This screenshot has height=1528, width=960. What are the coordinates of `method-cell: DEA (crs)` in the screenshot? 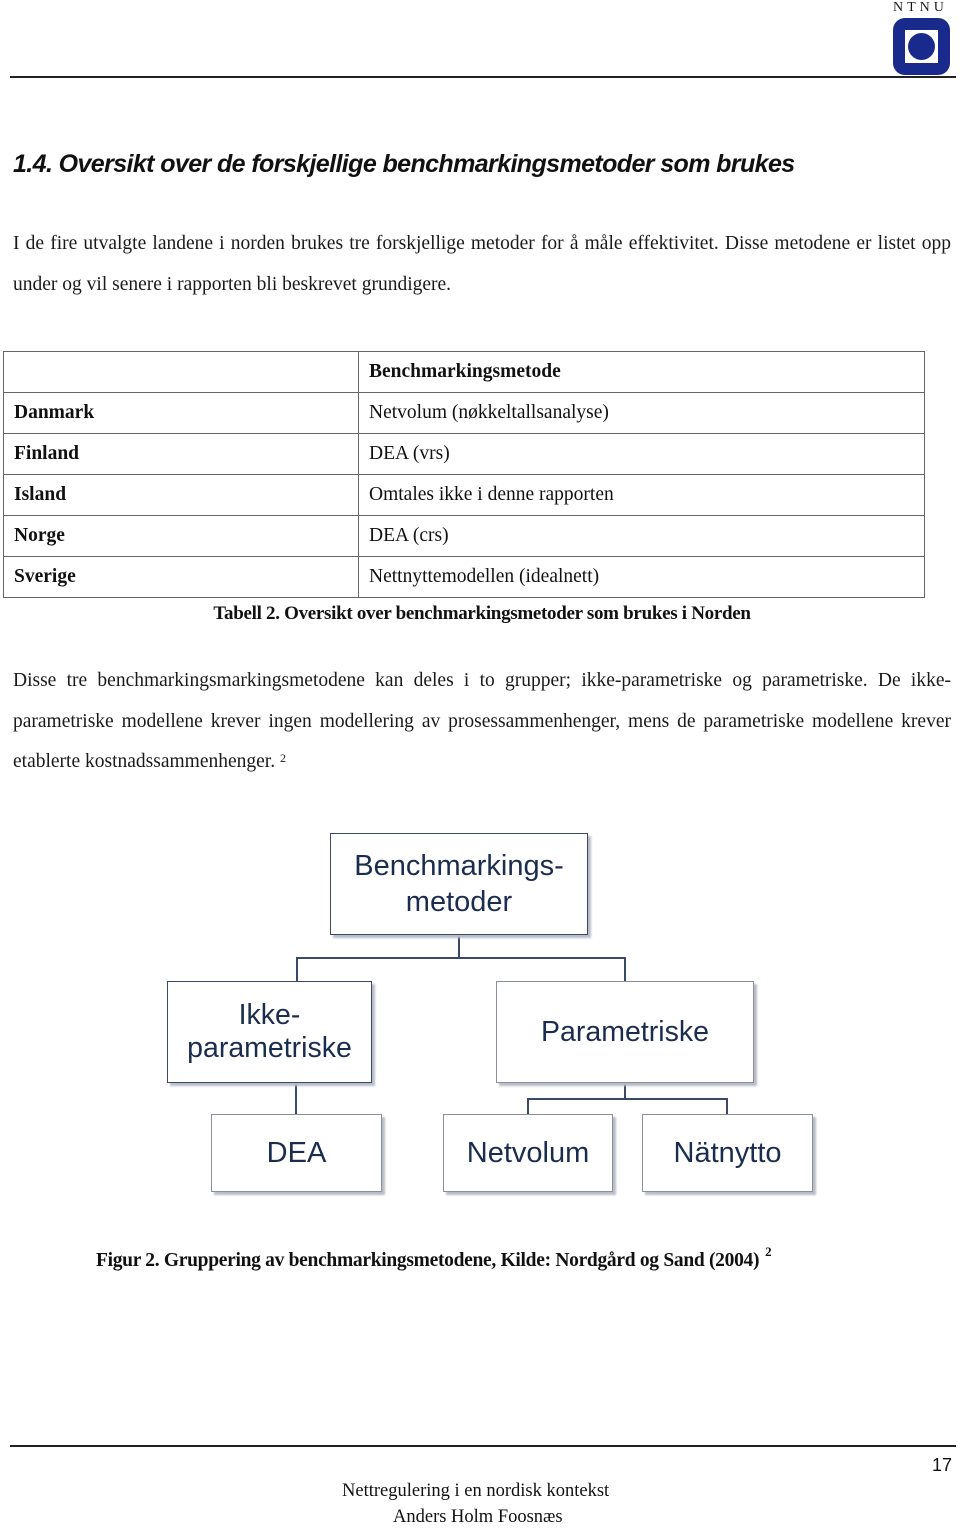 It's located at (641, 536).